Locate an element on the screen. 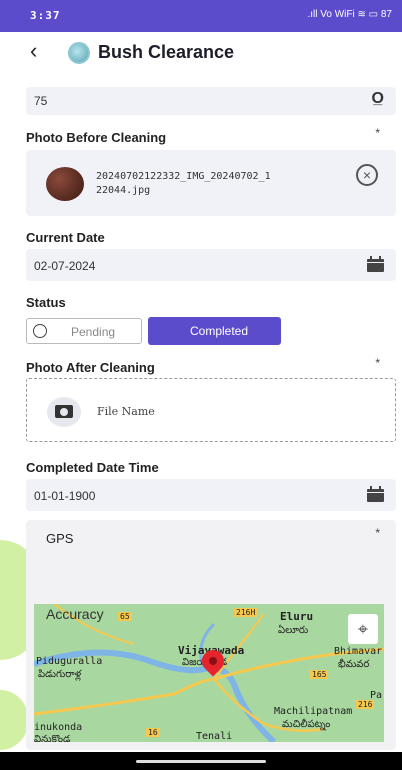  completed-date-value: 01-01-1900 is located at coordinates (65, 496).